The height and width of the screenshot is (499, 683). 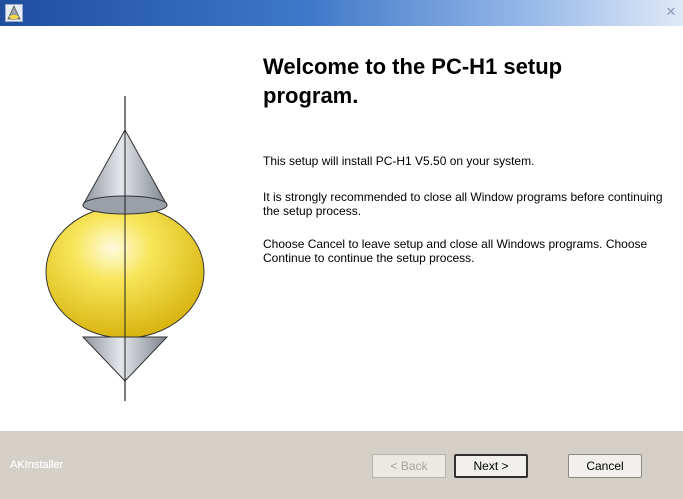 What do you see at coordinates (491, 466) in the screenshot?
I see `next-button: Next >` at bounding box center [491, 466].